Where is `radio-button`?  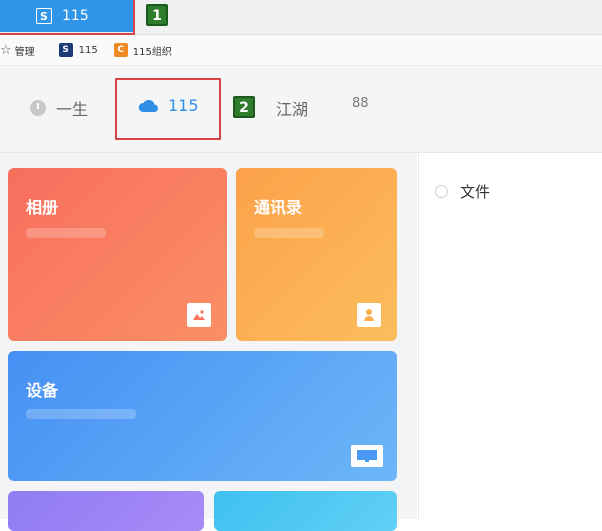
radio-button is located at coordinates (441, 191).